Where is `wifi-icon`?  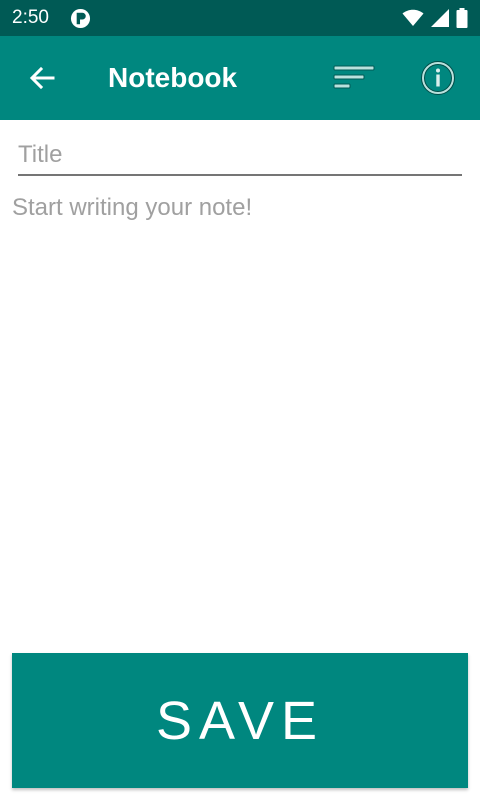 wifi-icon is located at coordinates (413, 17).